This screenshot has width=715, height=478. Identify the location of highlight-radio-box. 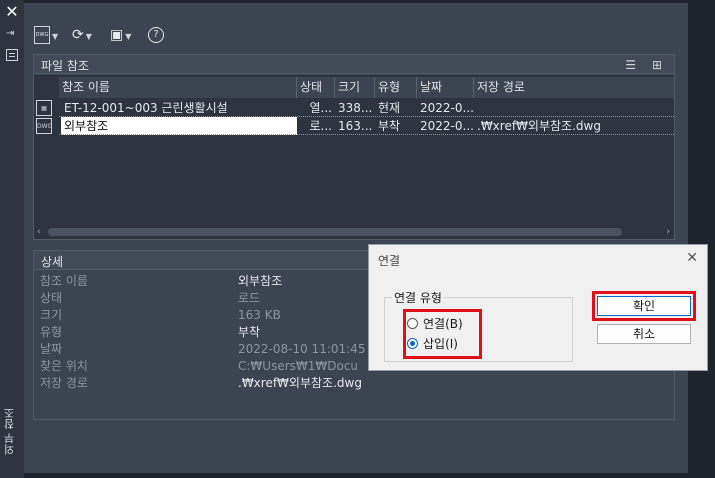
(442, 334).